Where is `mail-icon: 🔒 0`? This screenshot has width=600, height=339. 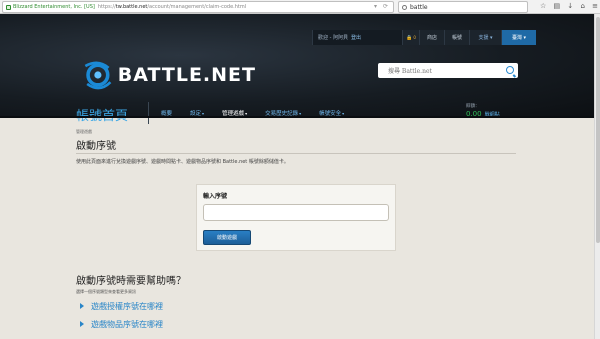 mail-icon: 🔒 0 is located at coordinates (410, 37).